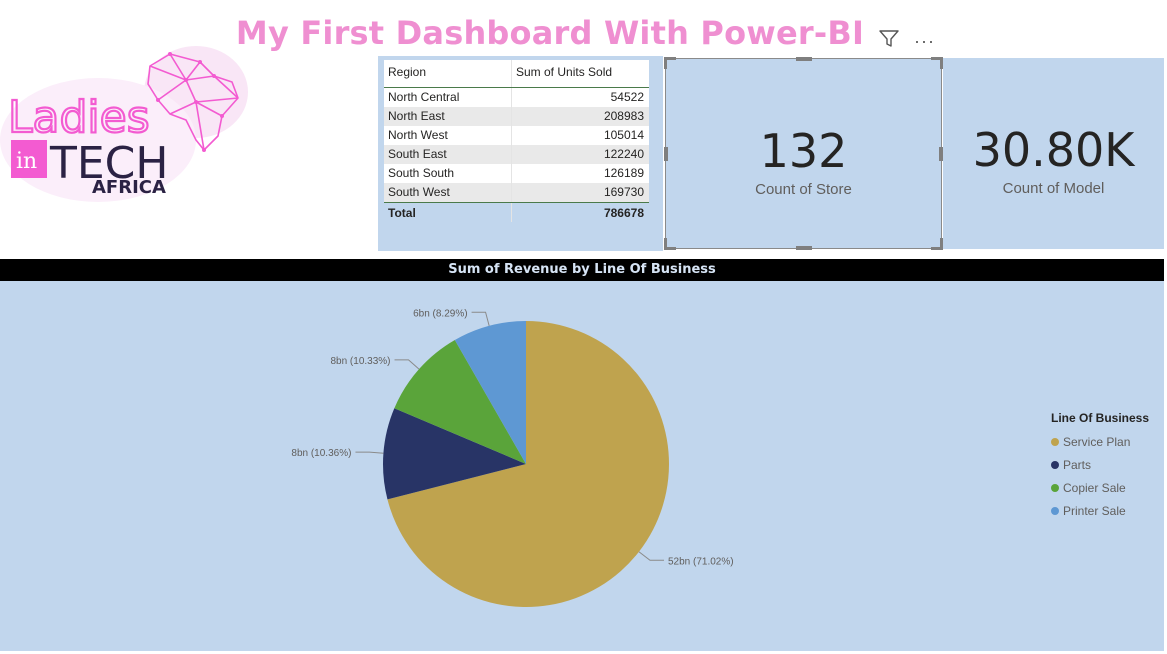  Describe the element at coordinates (448, 192) in the screenshot. I see `region-cell: South West` at that location.